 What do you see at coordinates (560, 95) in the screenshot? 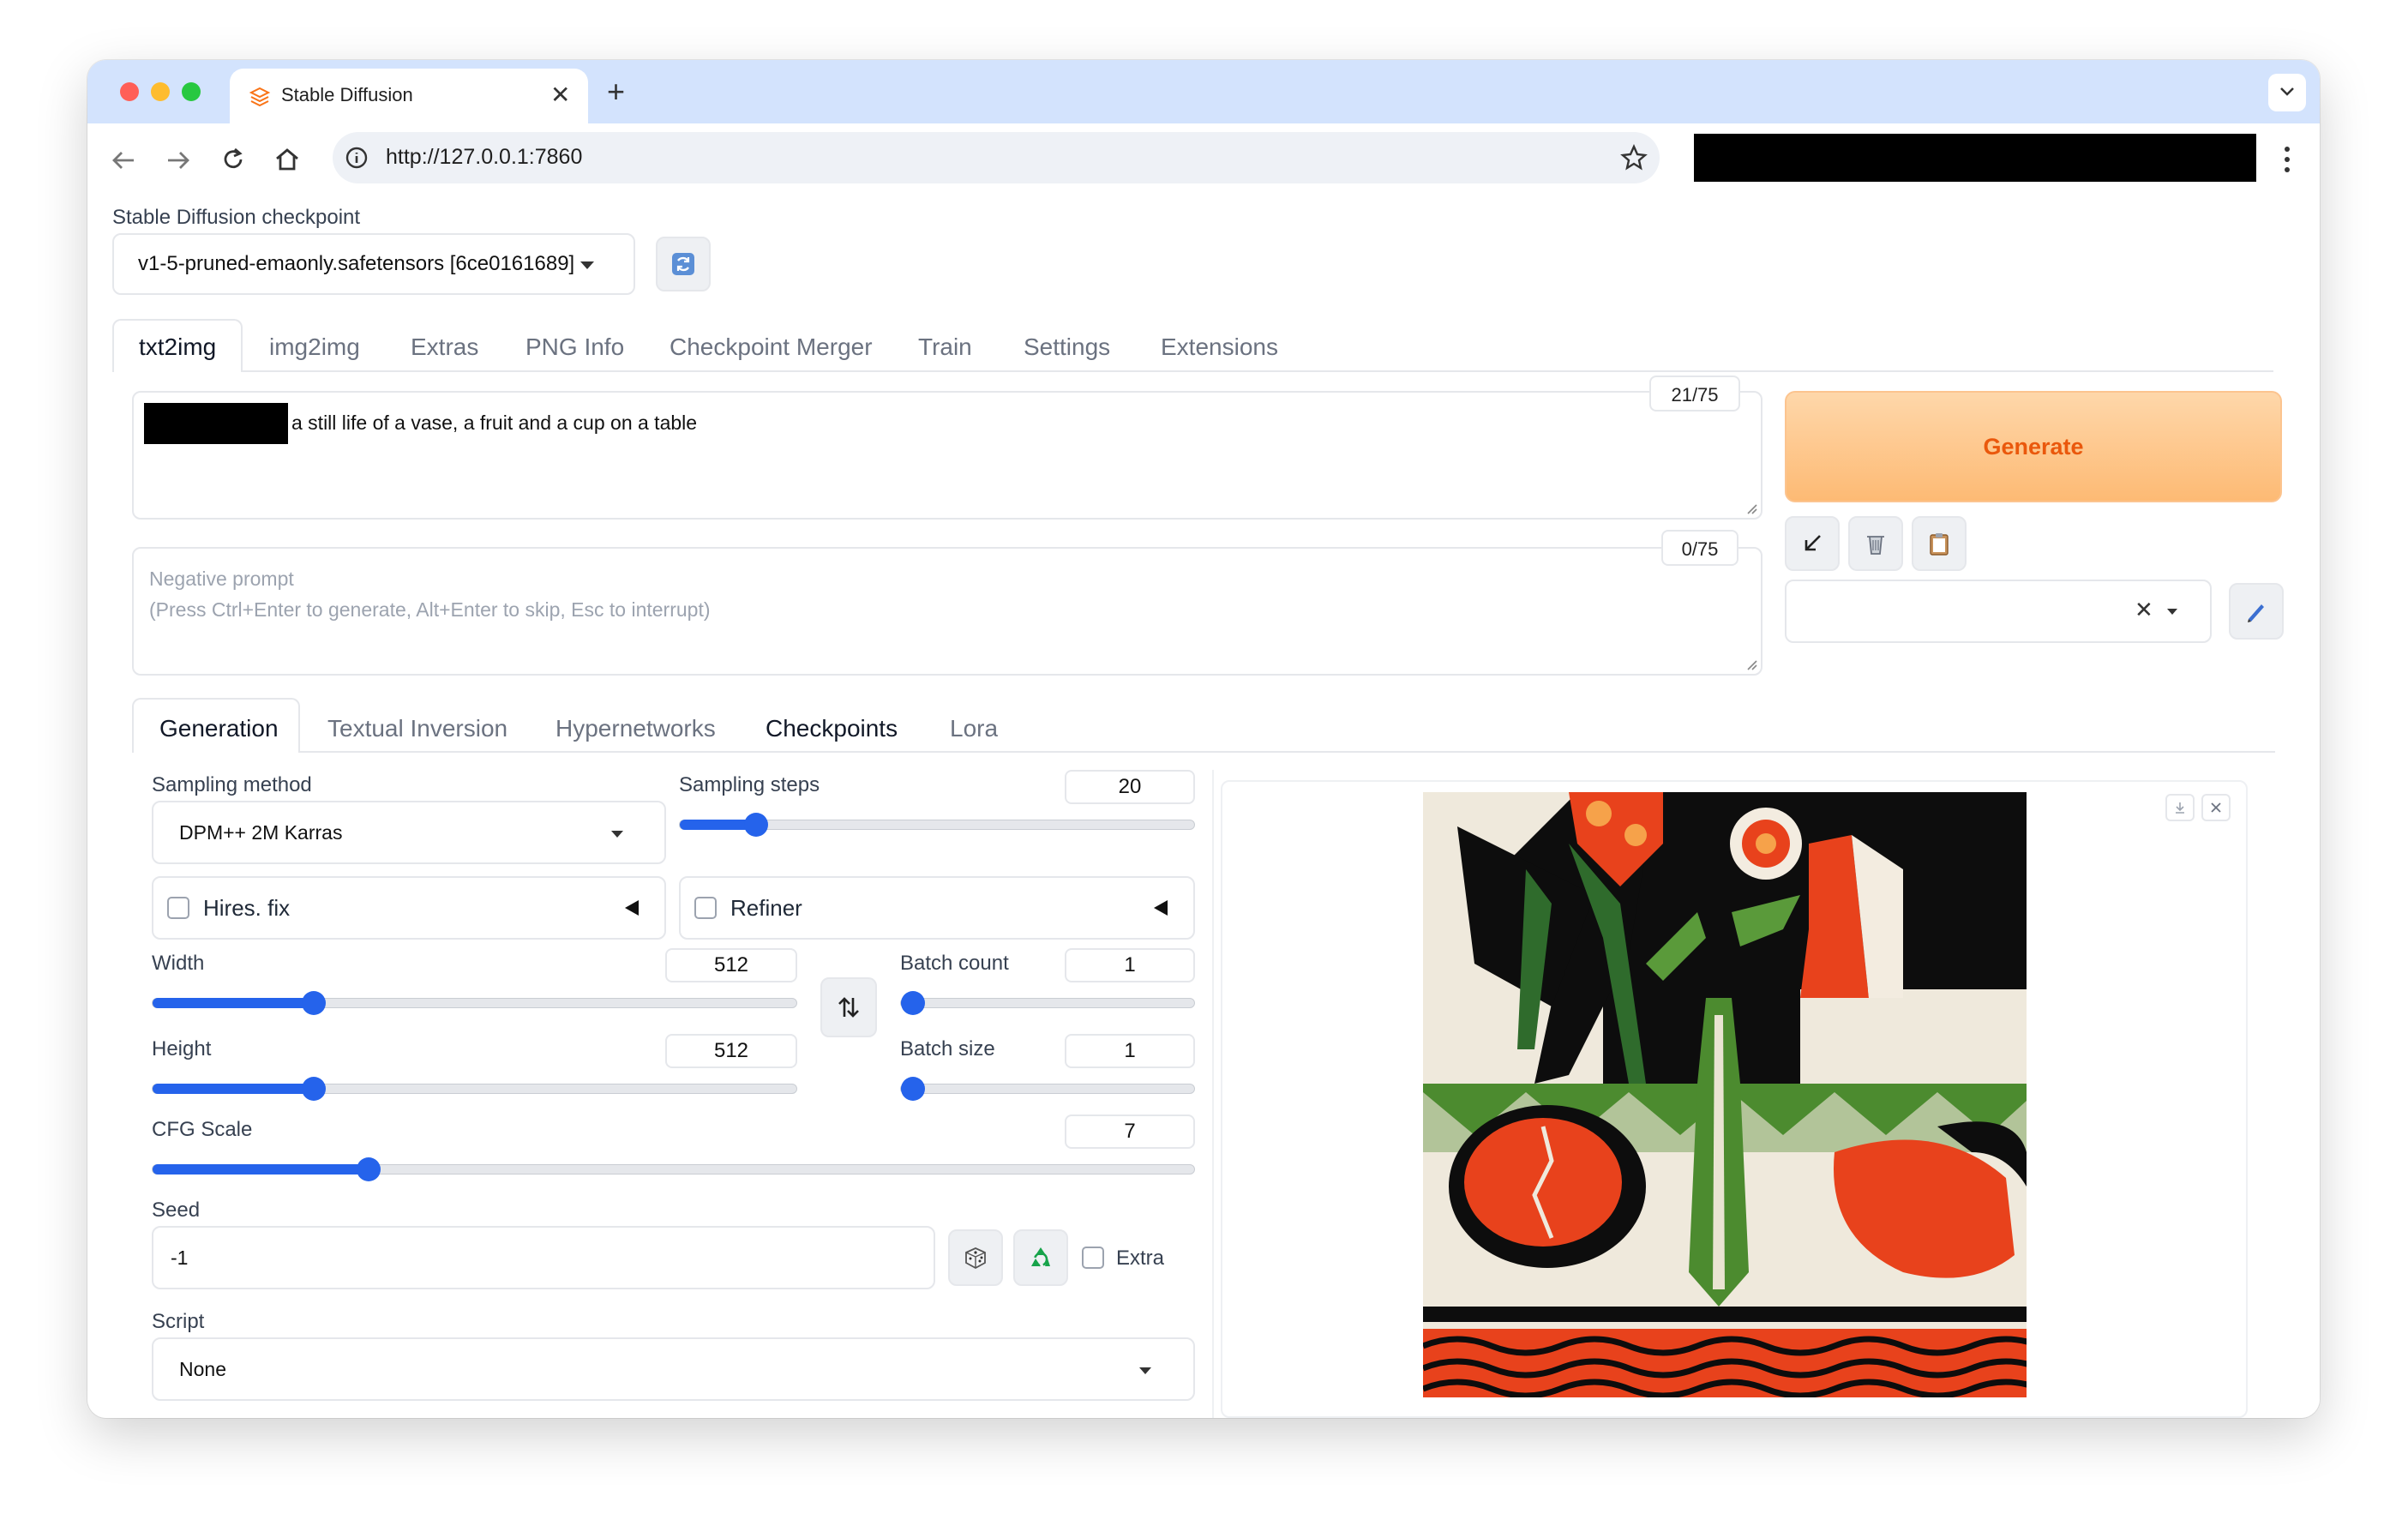
I see `close-tab-icon: ✕` at bounding box center [560, 95].